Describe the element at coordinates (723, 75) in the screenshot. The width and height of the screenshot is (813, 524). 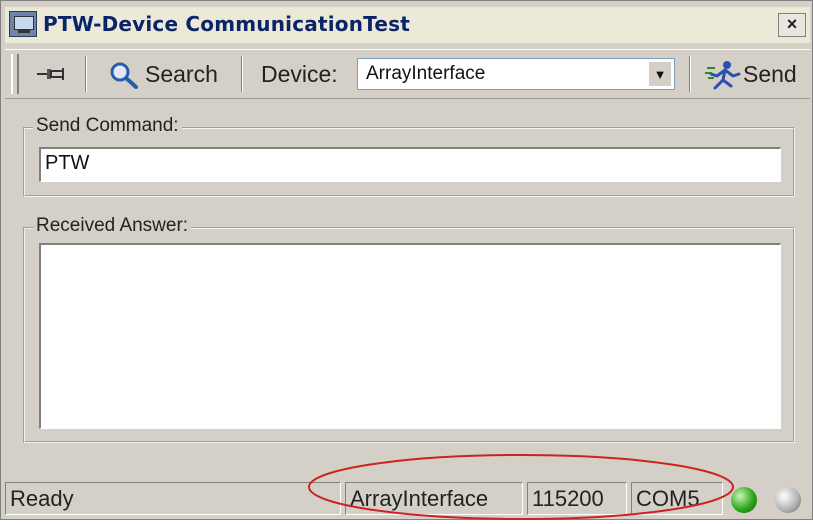
I see `running-man-icon` at that location.